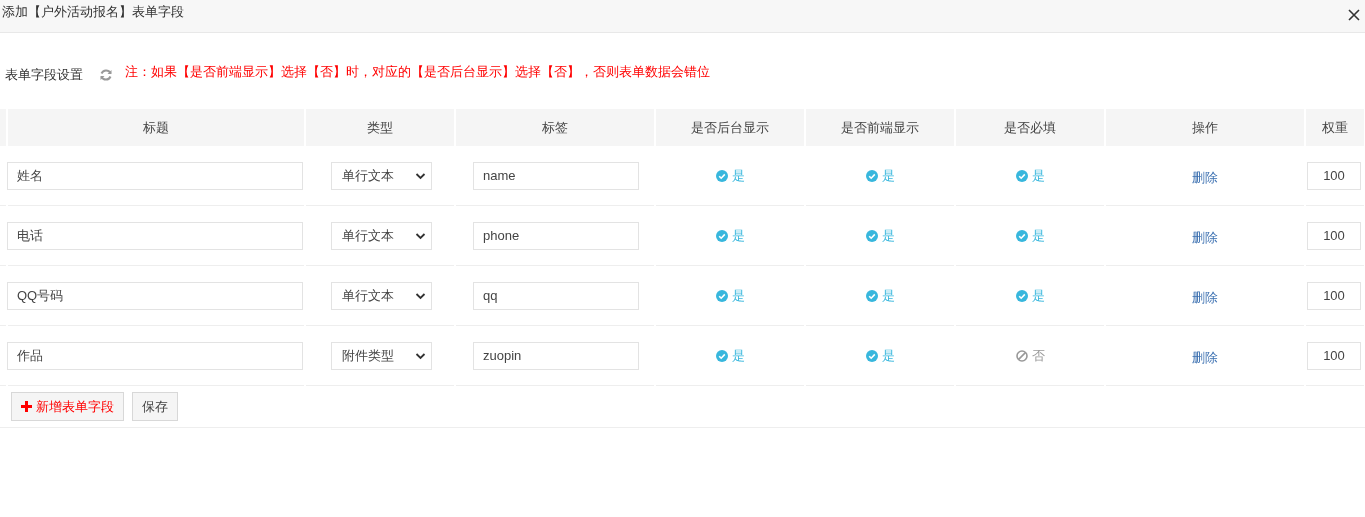  I want to click on plus-icon, so click(26, 406).